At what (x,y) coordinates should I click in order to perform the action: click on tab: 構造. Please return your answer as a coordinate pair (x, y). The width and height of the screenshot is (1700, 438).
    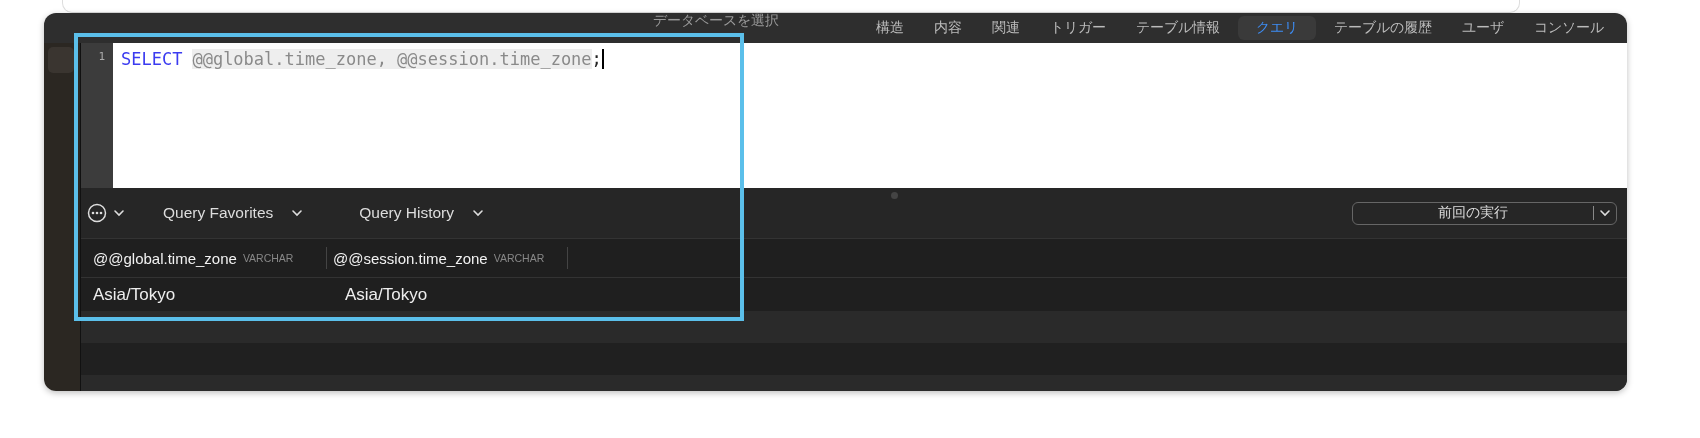
    Looking at the image, I should click on (890, 28).